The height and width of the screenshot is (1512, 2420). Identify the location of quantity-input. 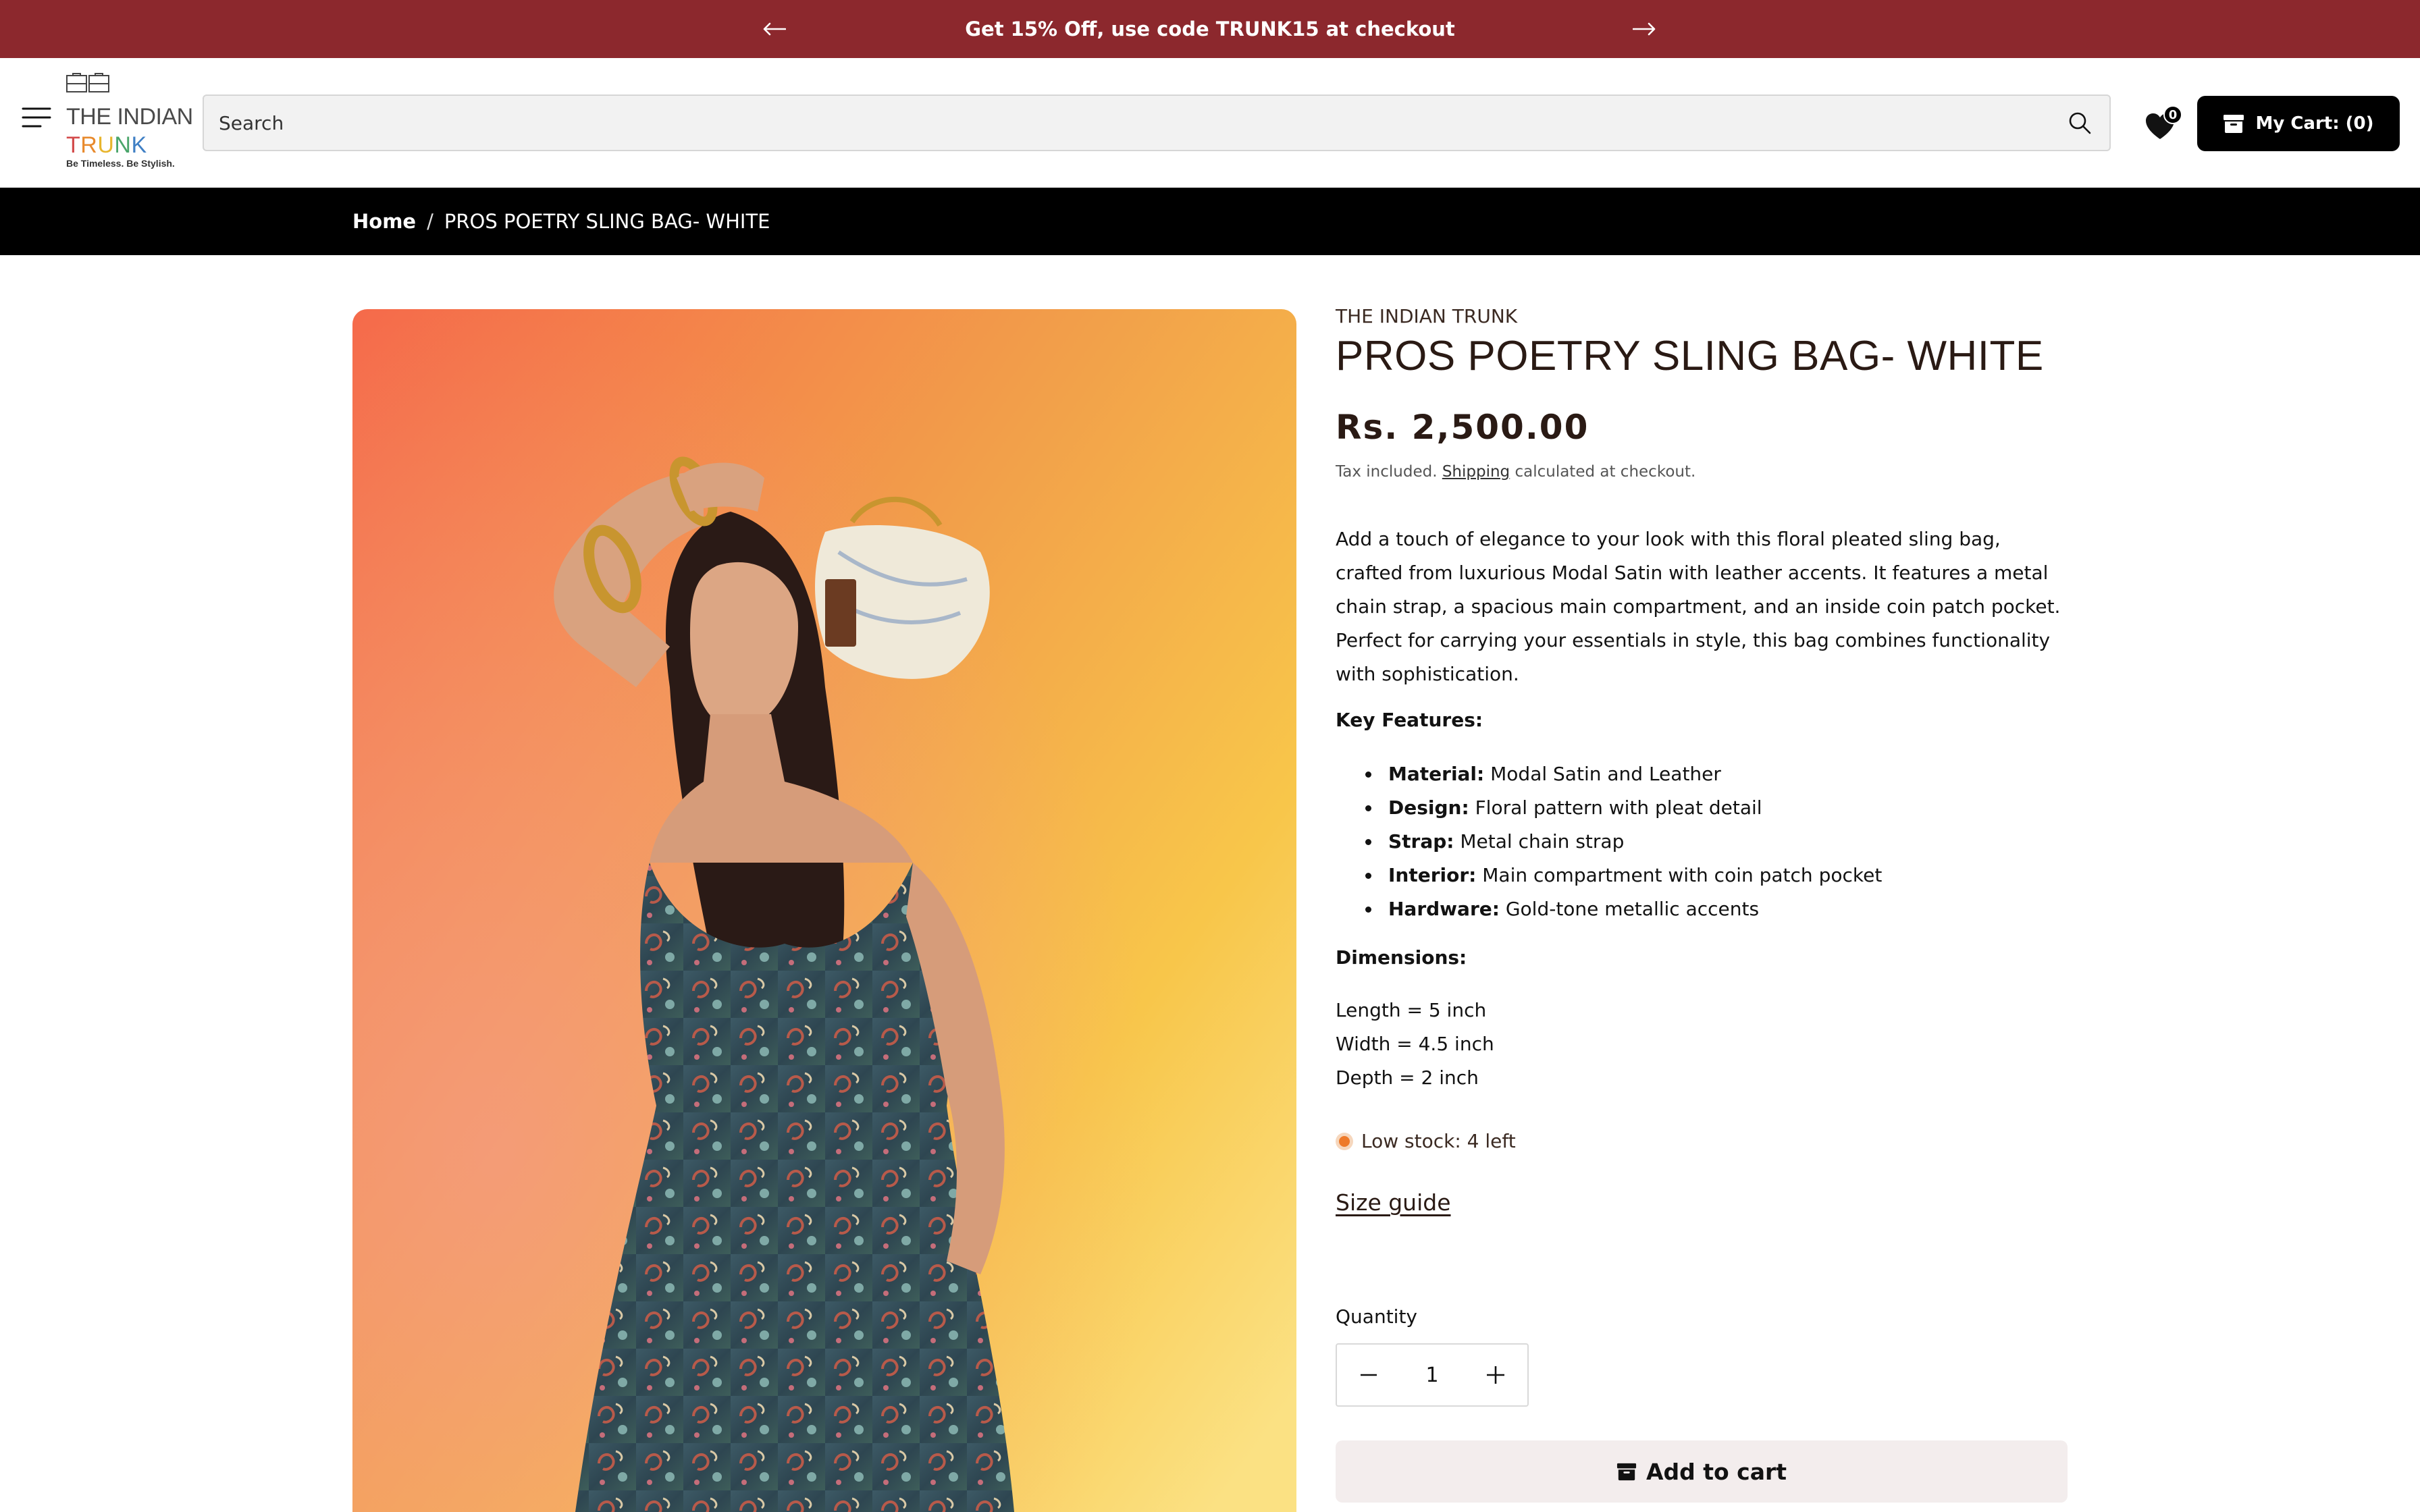
(1432, 1375).